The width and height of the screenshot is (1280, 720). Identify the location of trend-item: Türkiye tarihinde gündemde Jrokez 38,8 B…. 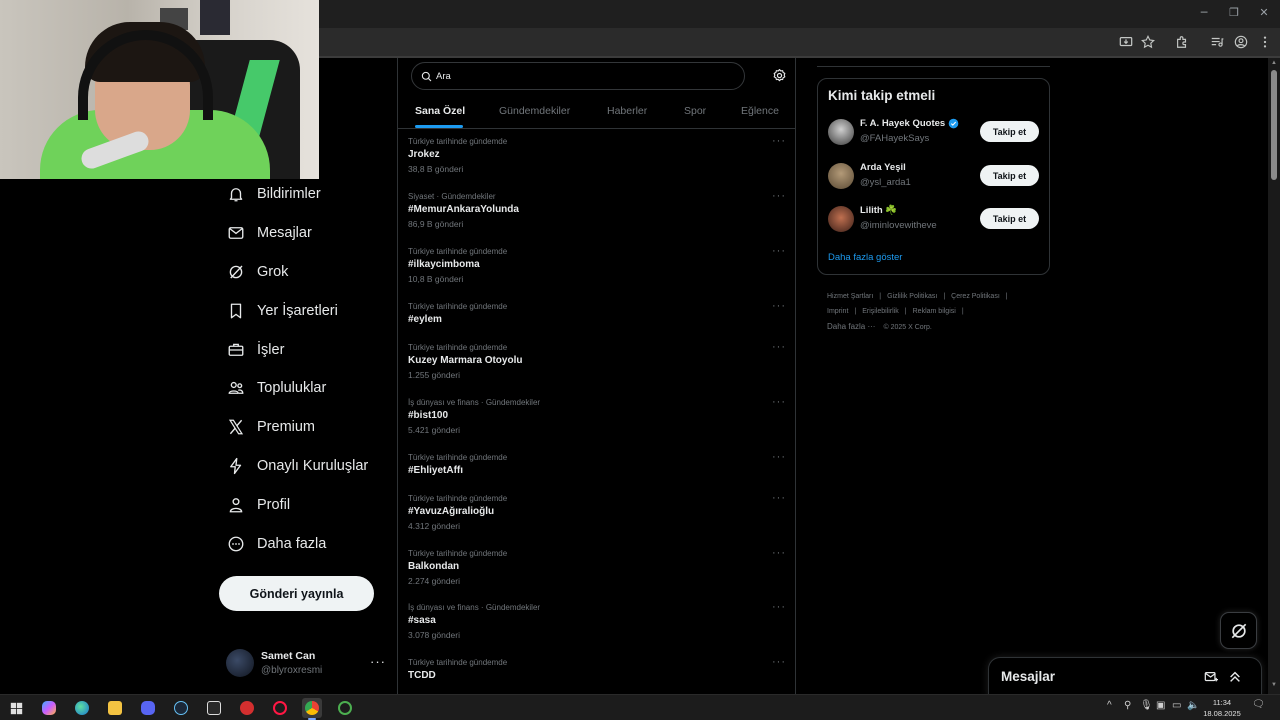
(598, 154).